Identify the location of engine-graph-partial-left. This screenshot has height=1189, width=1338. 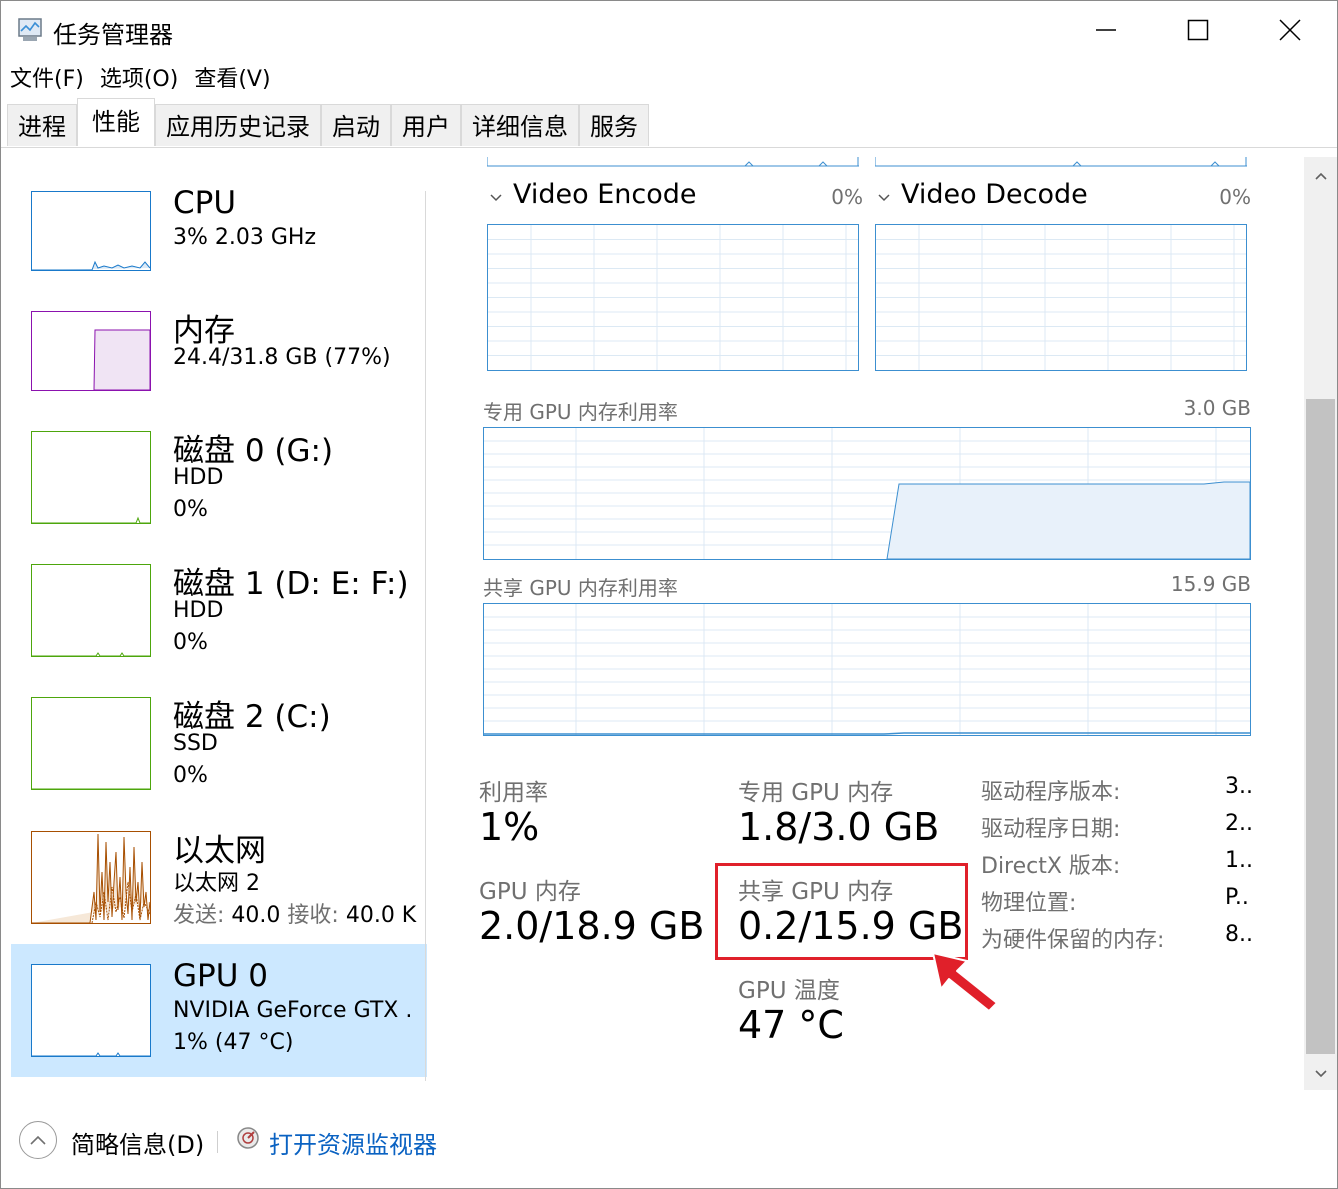
(673, 162).